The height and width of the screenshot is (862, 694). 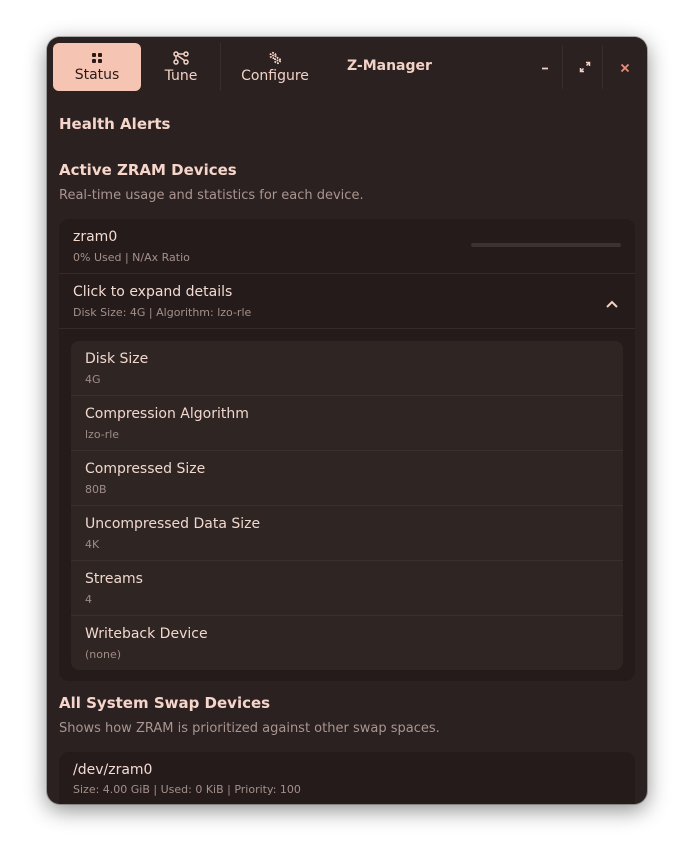 I want to click on detail-label: Streams, so click(x=114, y=579).